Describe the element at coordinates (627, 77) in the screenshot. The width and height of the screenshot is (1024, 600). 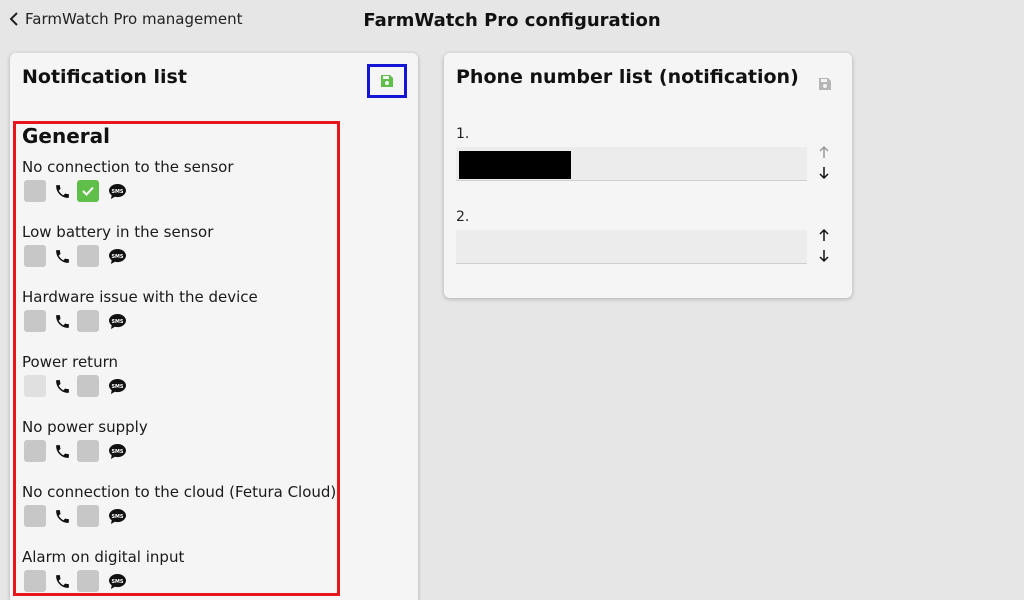
I see `phone-number-list-title: Phone number list (notification)` at that location.